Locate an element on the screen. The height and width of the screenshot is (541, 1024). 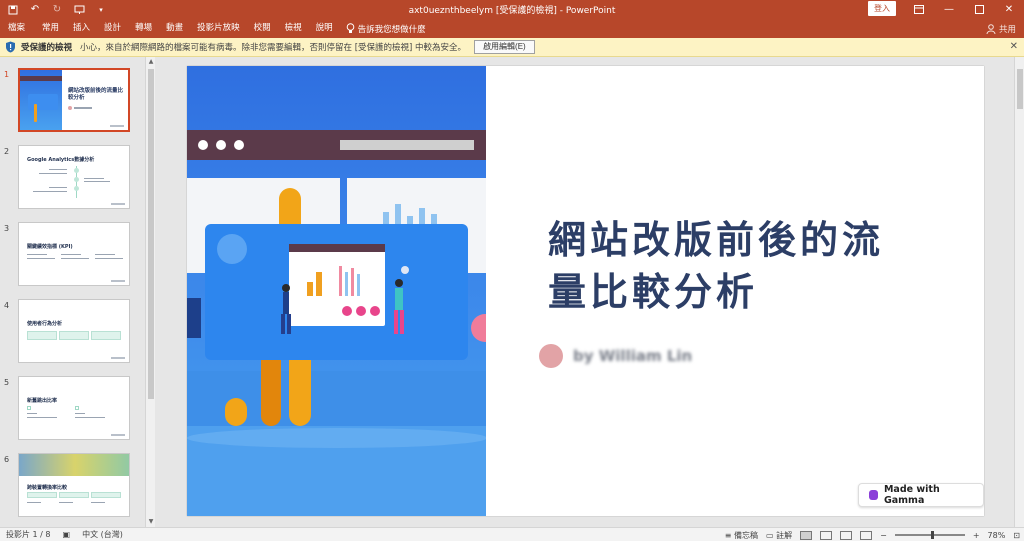
fit-to-window-icon: ⊡ is located at coordinates (1016, 535).